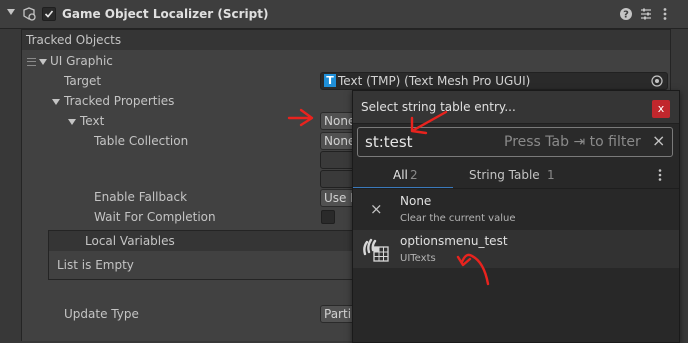 The width and height of the screenshot is (688, 343). I want to click on annotation-arrow-search, so click(429, 122).